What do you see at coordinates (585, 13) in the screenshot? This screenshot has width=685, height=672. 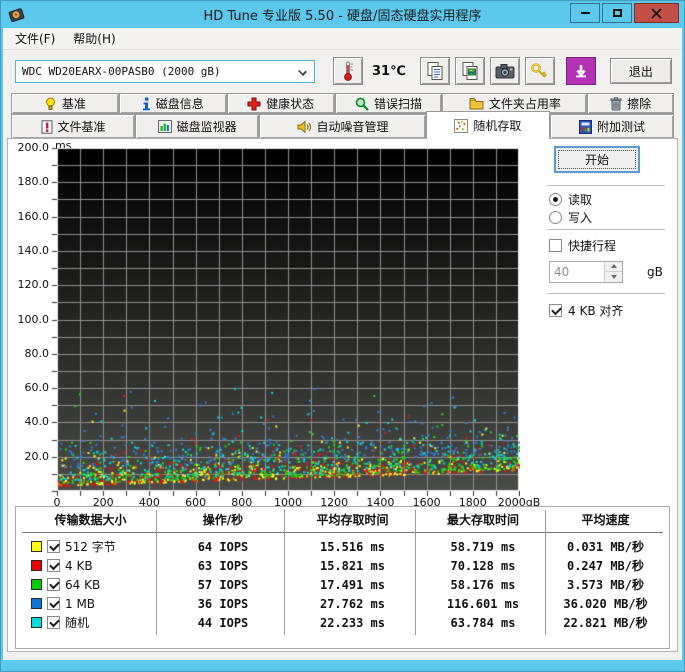 I see `minimize-button` at bounding box center [585, 13].